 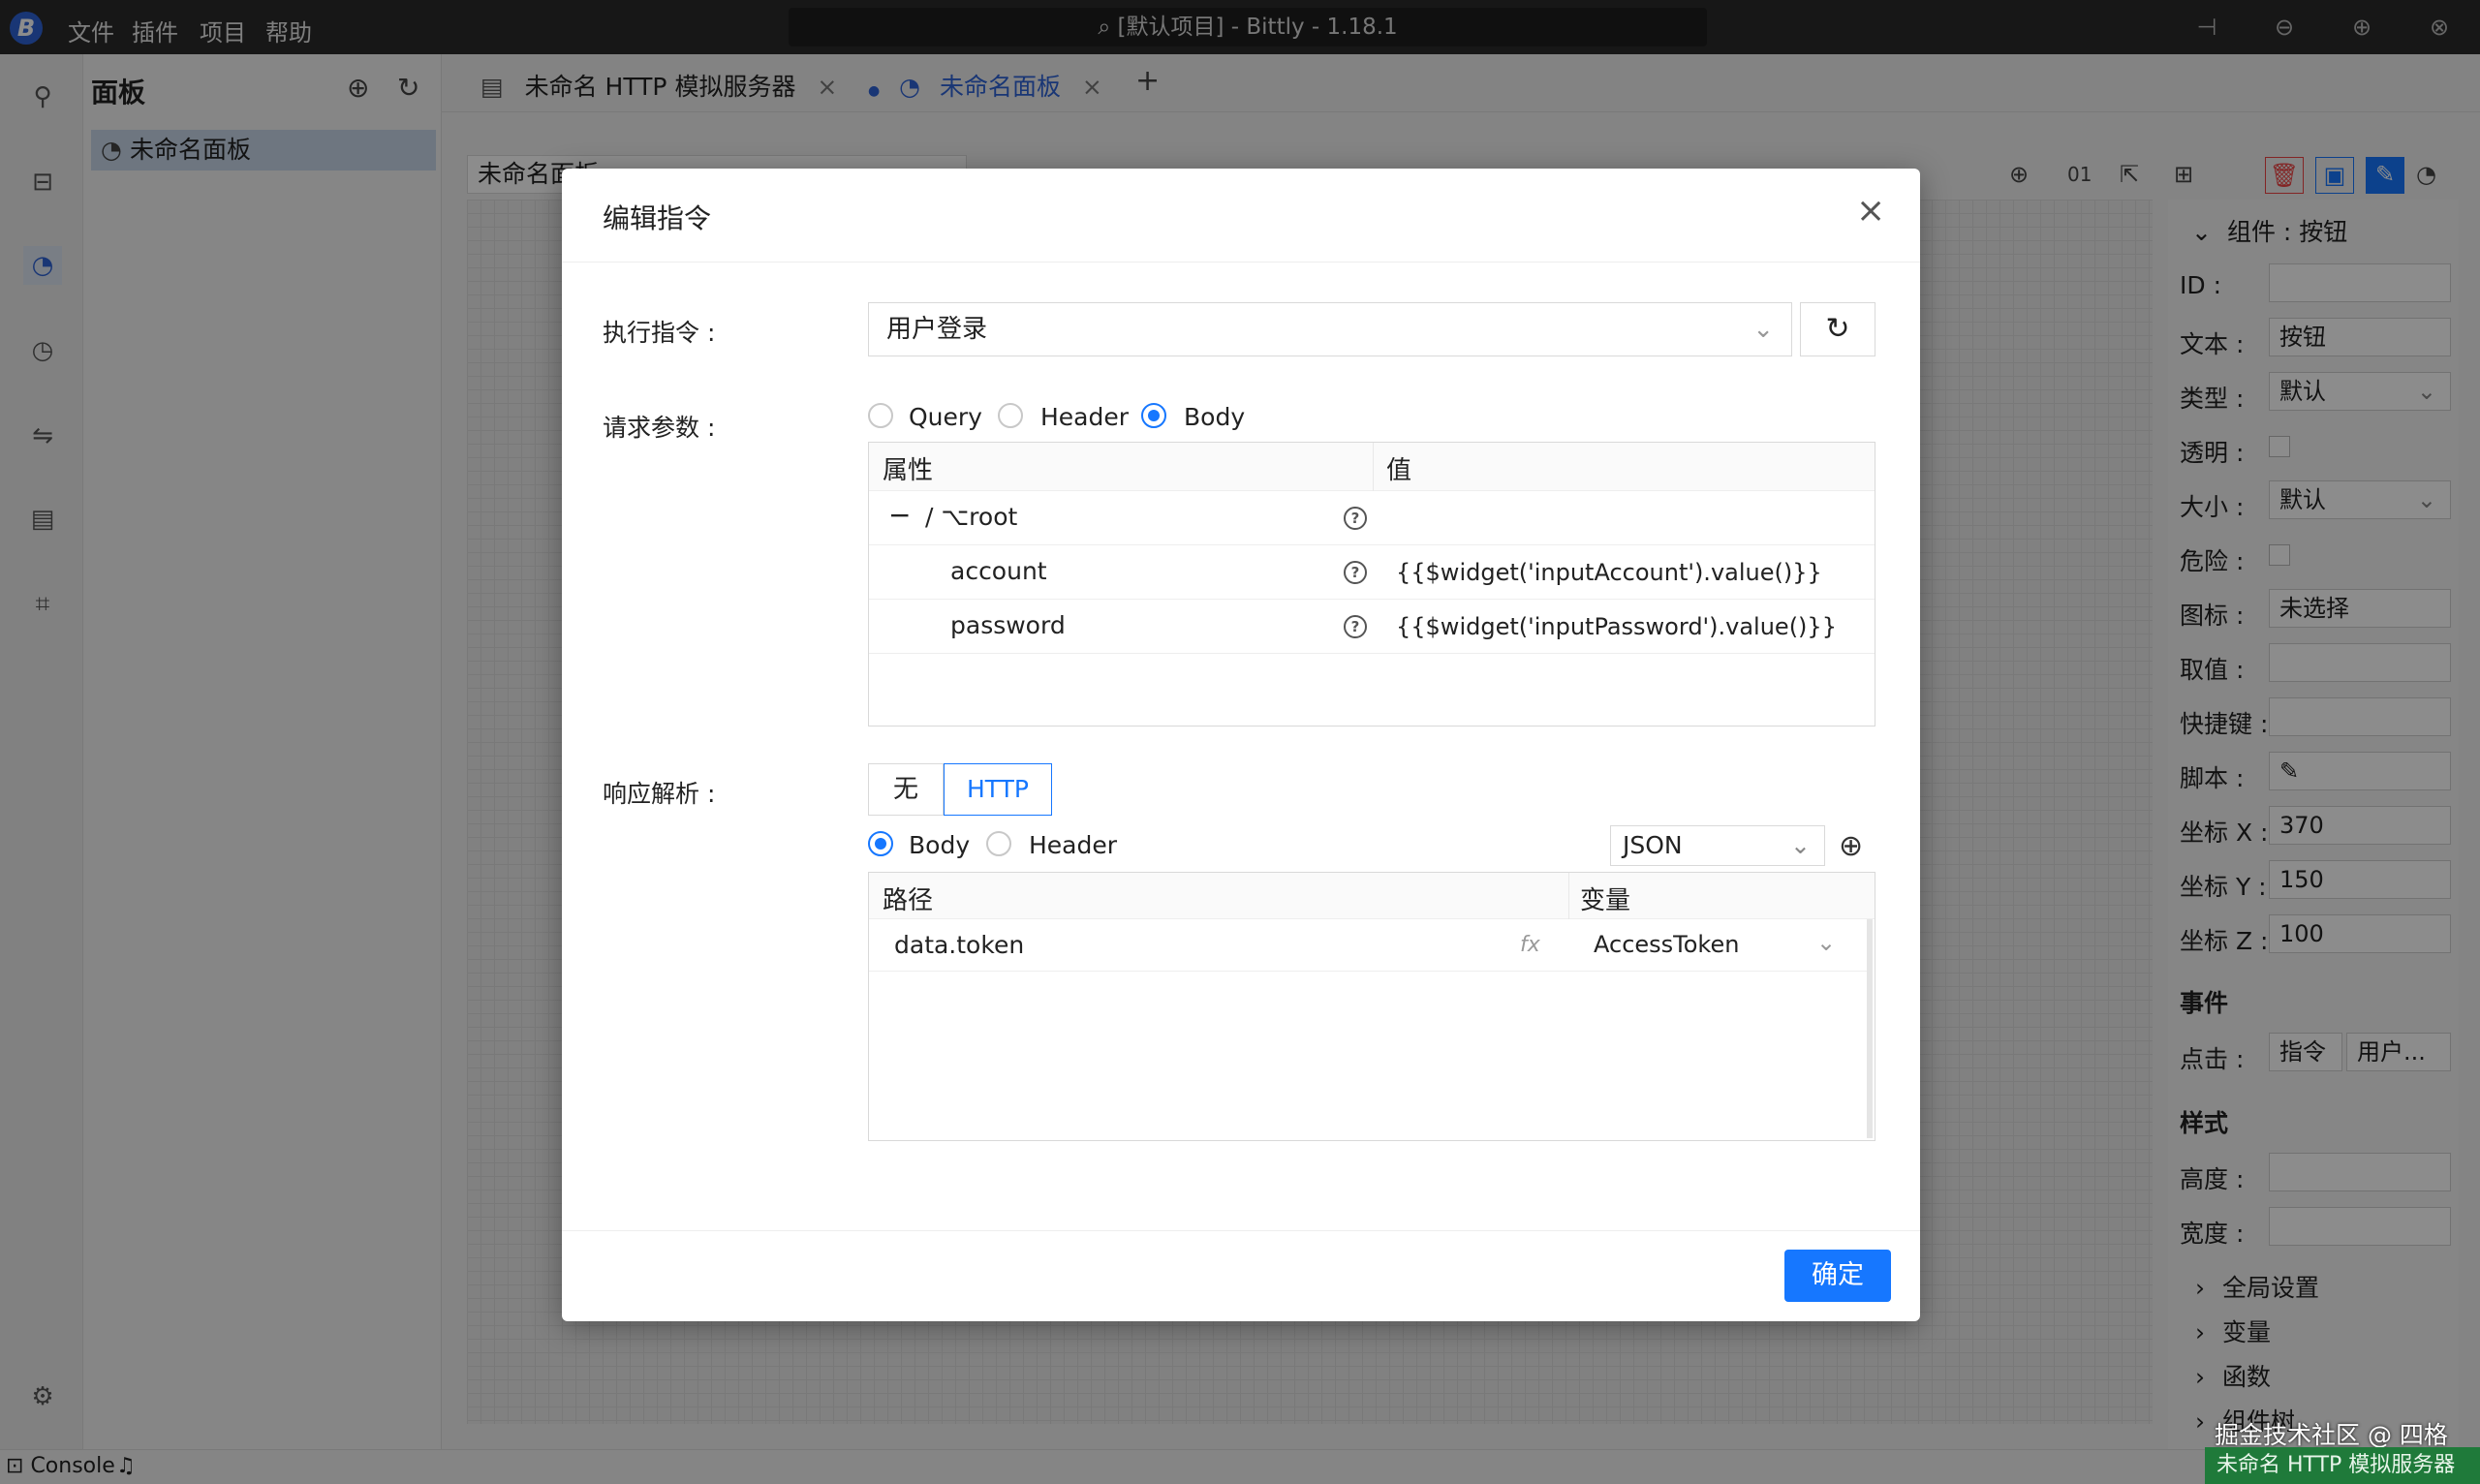 I want to click on table-header: 属性 值, so click(x=1372, y=467).